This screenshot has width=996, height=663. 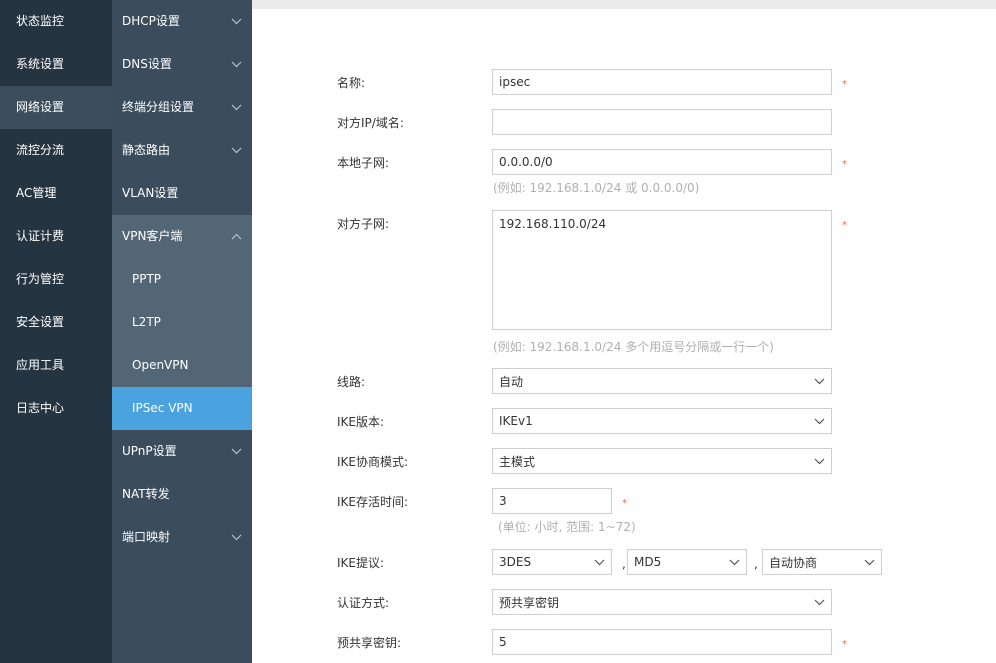 I want to click on ike-mode-value: 主模式, so click(x=517, y=461).